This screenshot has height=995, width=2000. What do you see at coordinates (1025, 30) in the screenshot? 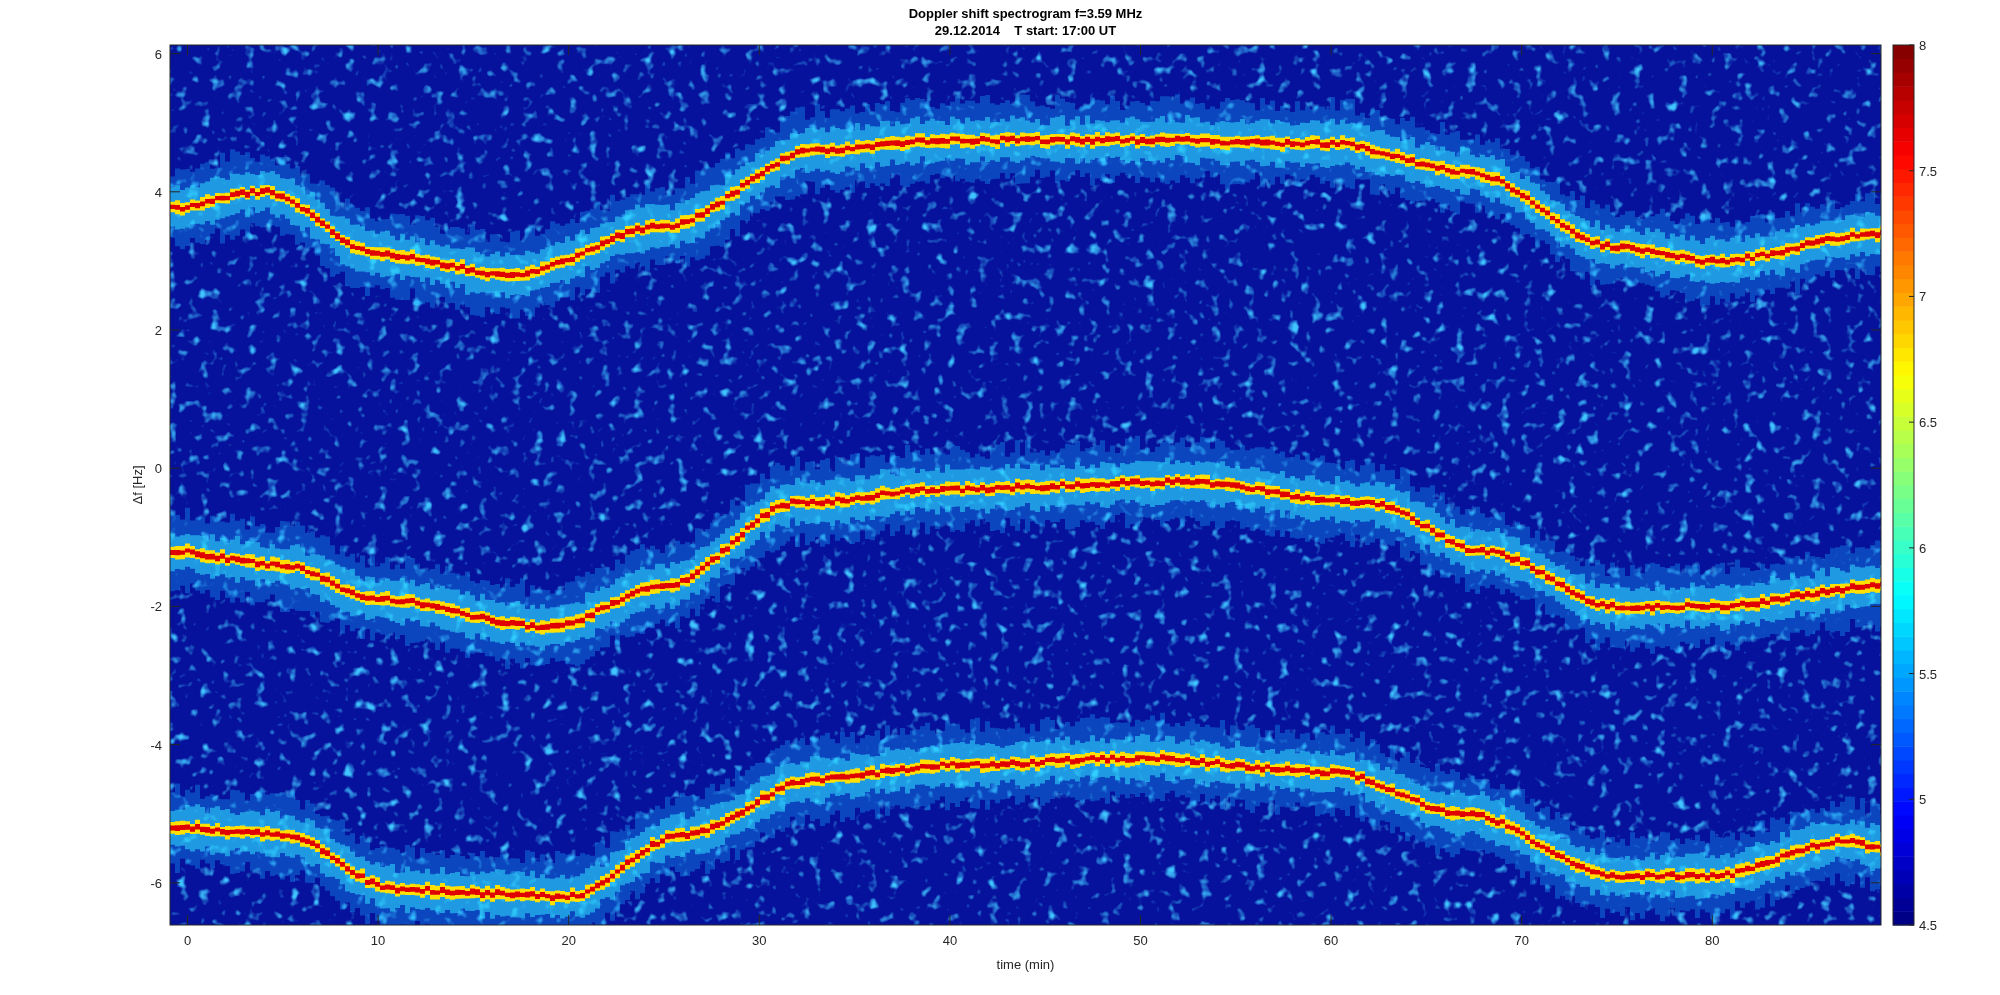
I see `chart-title: 29.12.2014 T start: 17:00 UT` at bounding box center [1025, 30].